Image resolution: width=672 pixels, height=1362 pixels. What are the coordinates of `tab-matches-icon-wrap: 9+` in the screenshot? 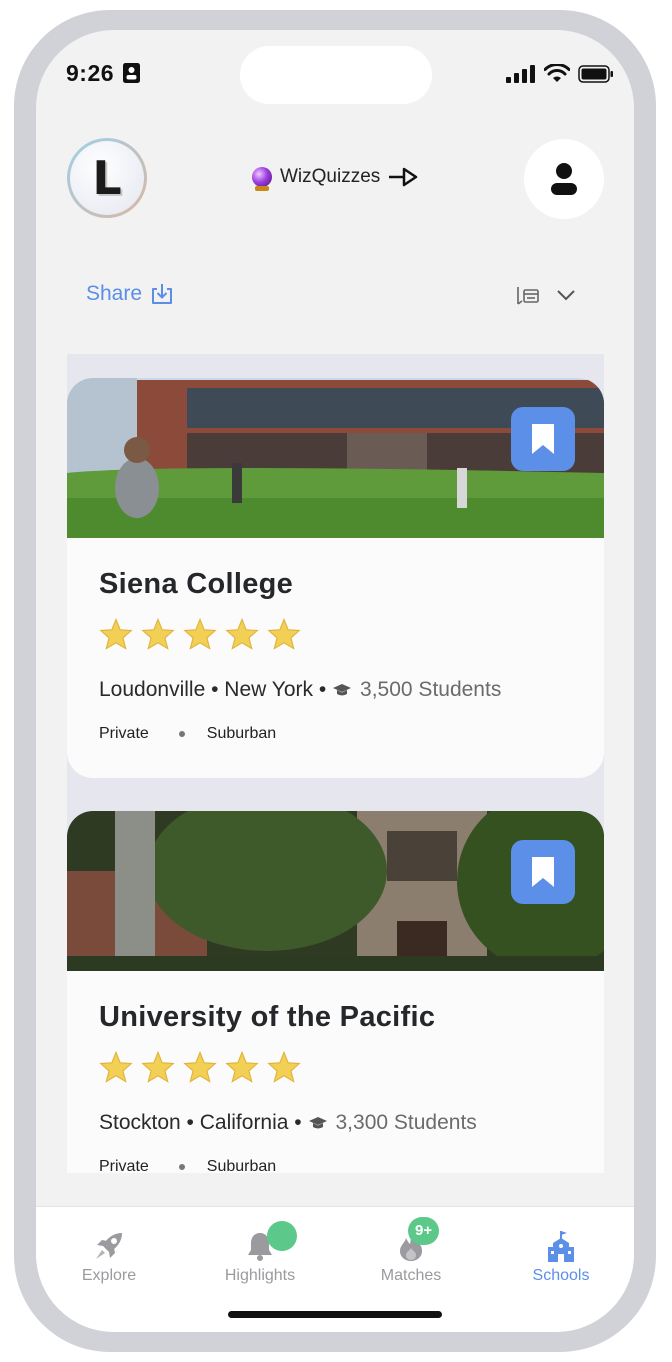 It's located at (411, 1240).